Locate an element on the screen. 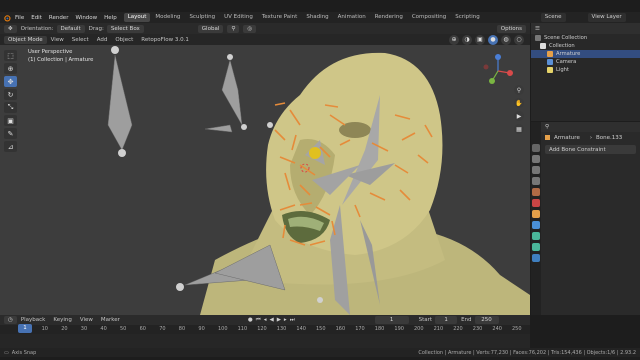 This screenshot has width=640, height=360. outliner-item-armature: Armature is located at coordinates (585, 54).